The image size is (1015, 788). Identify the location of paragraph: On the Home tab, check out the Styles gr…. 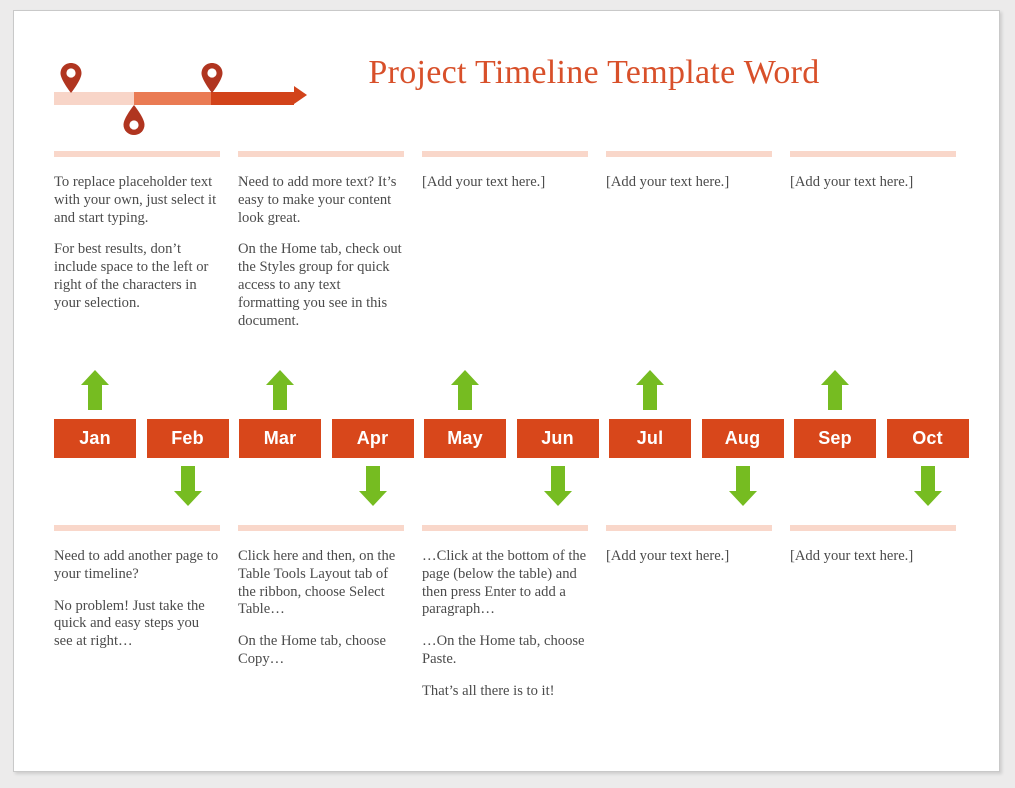
(321, 285).